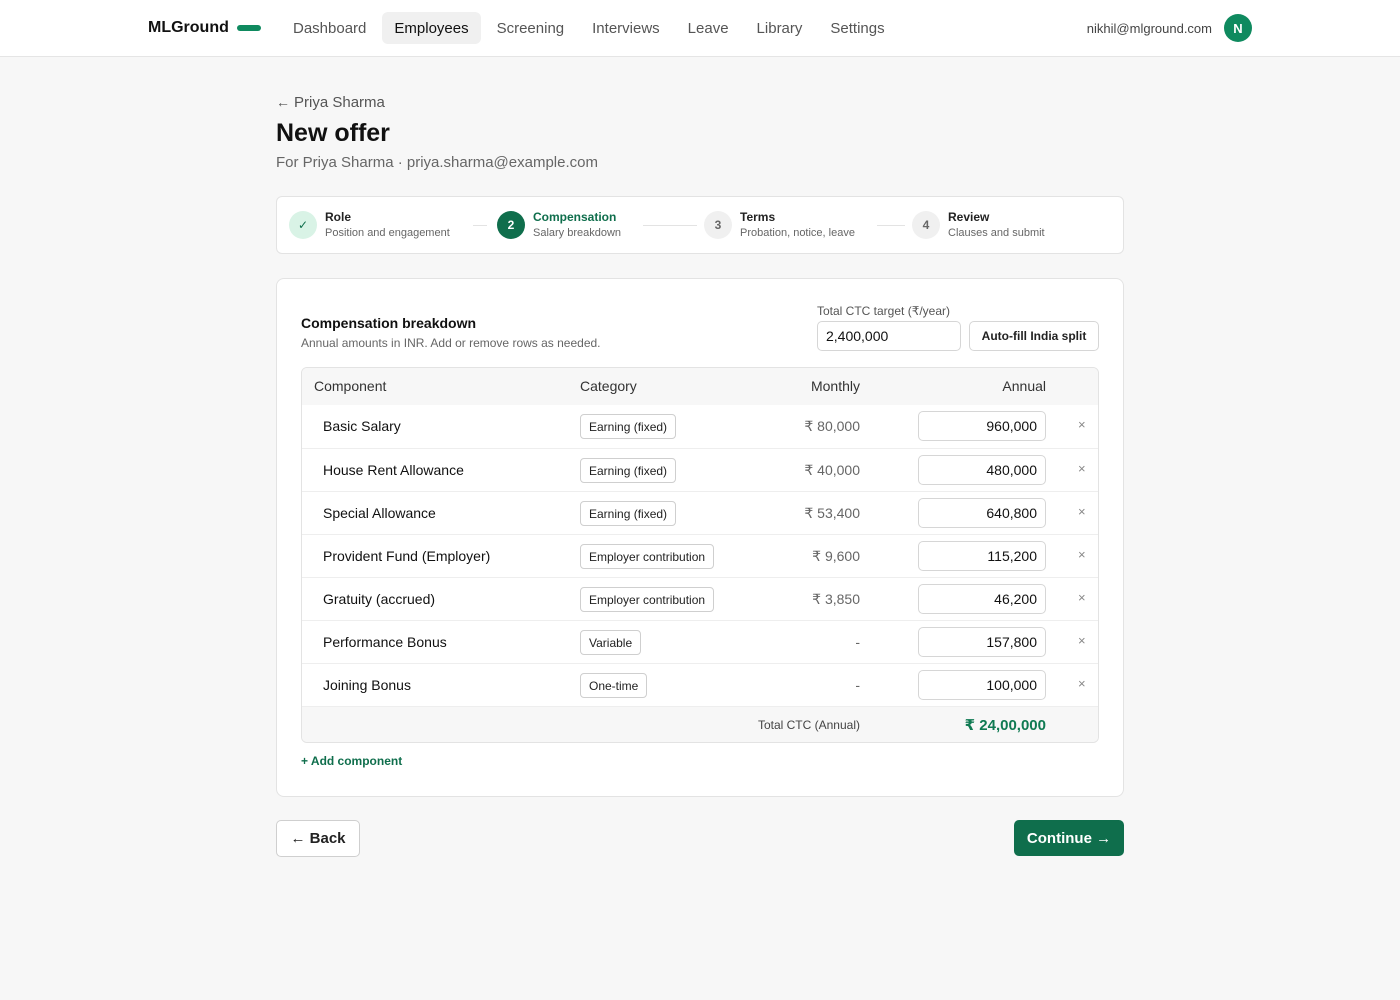 This screenshot has width=1400, height=1000. I want to click on total-ctc-label: Total CTC (Annual), so click(808, 725).